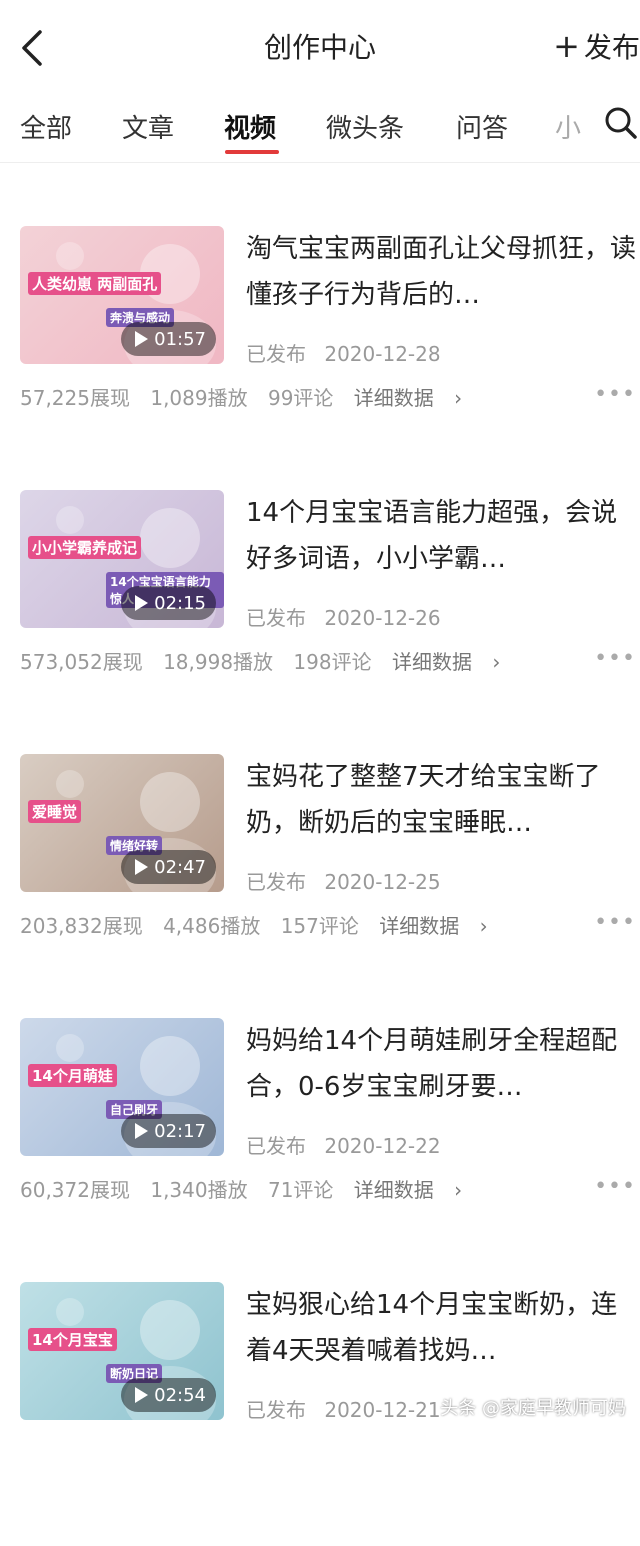 The image size is (640, 1546). What do you see at coordinates (382, 882) in the screenshot?
I see `publish-date: 2020-12-25` at bounding box center [382, 882].